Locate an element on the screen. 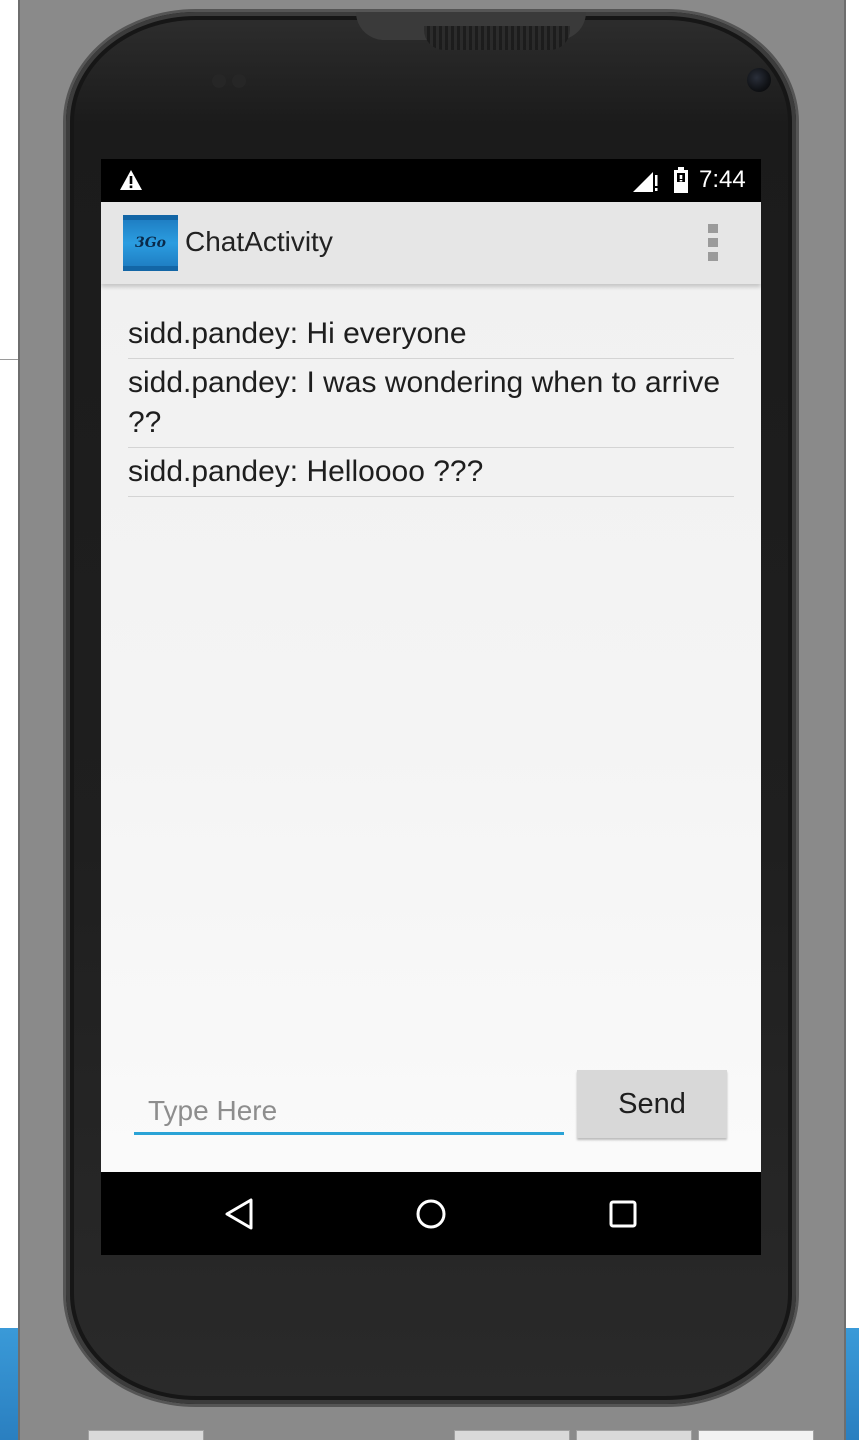 The height and width of the screenshot is (1440, 859). list-item: sidd.pandey: Helloooo ??? is located at coordinates (431, 472).